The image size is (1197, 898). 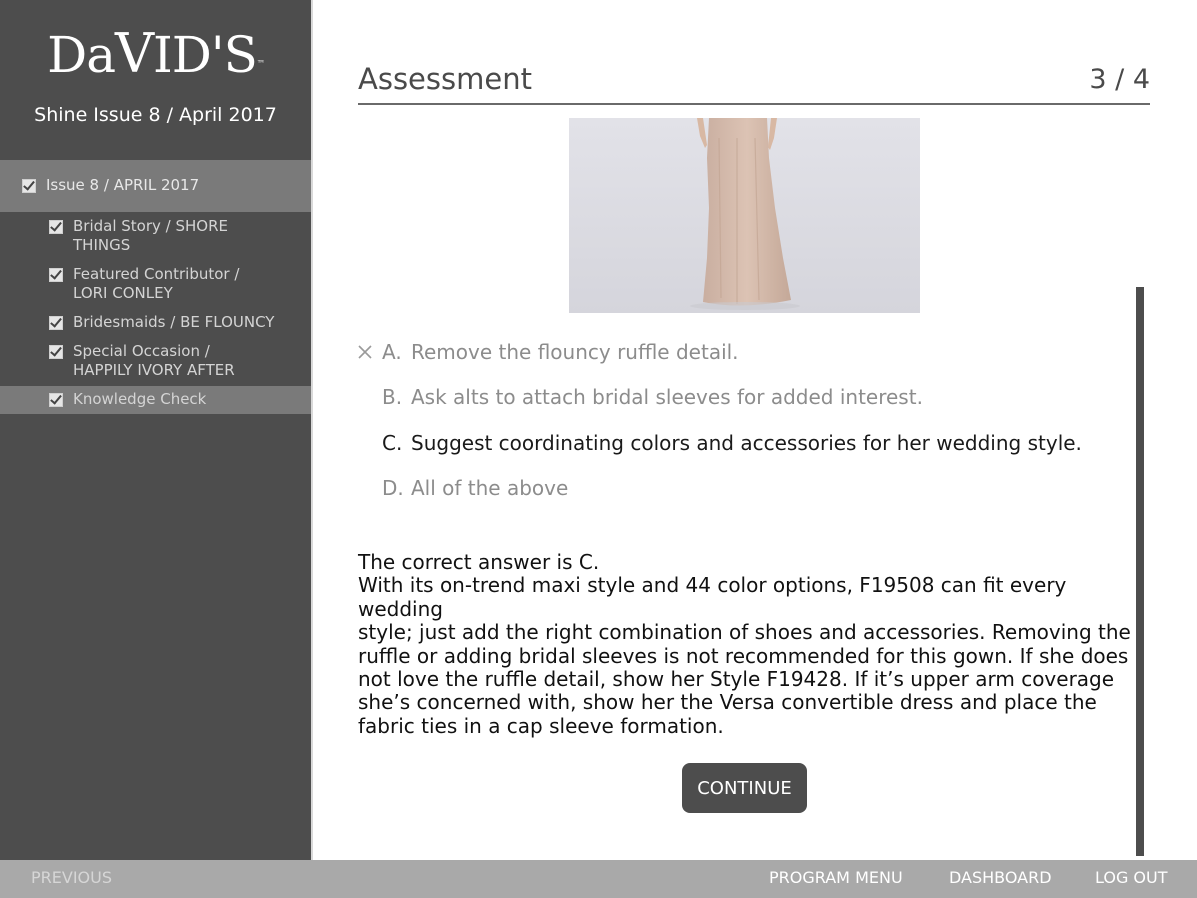 What do you see at coordinates (490, 488) in the screenshot?
I see `option-text: All of the above` at bounding box center [490, 488].